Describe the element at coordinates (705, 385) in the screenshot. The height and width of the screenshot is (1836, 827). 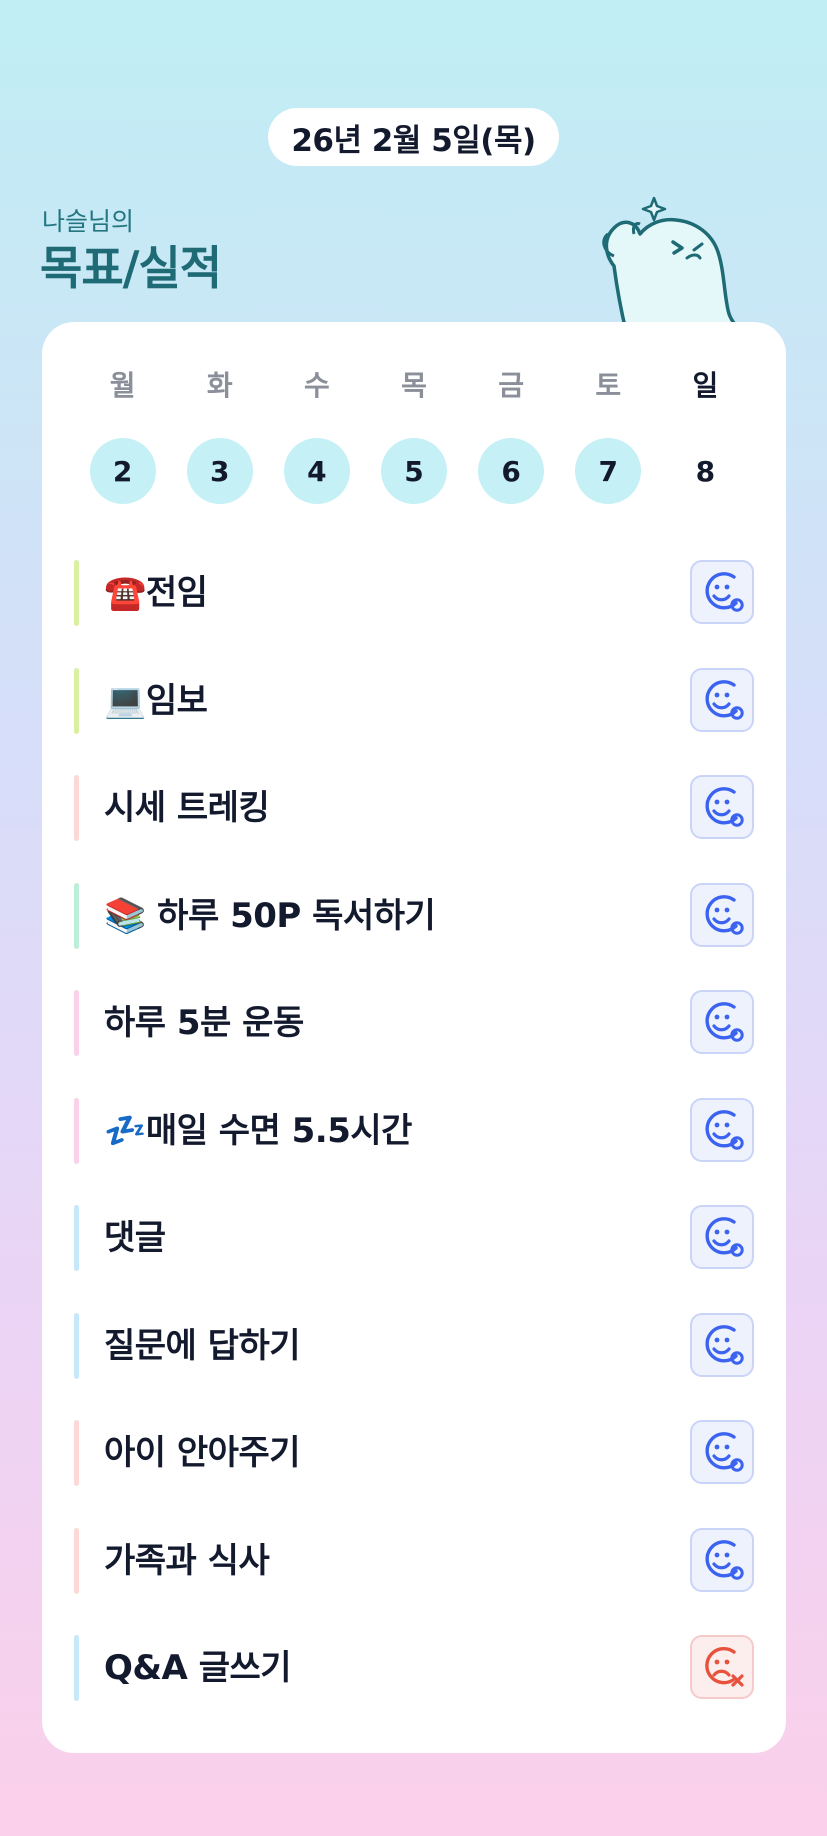
I see `day-name-sun: 일` at that location.